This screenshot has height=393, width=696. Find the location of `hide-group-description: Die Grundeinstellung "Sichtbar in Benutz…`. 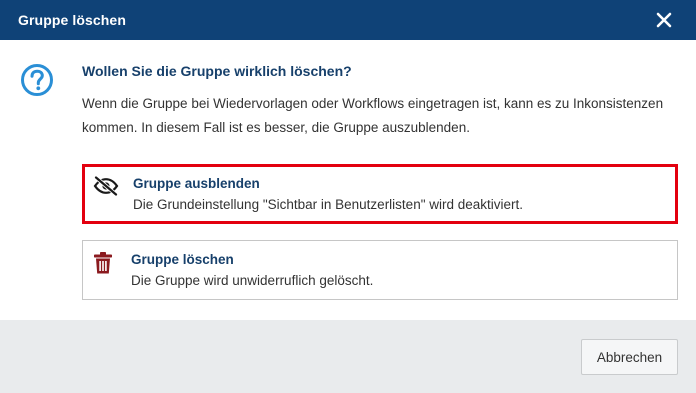

hide-group-description: Die Grundeinstellung "Sichtbar in Benutz… is located at coordinates (328, 204).